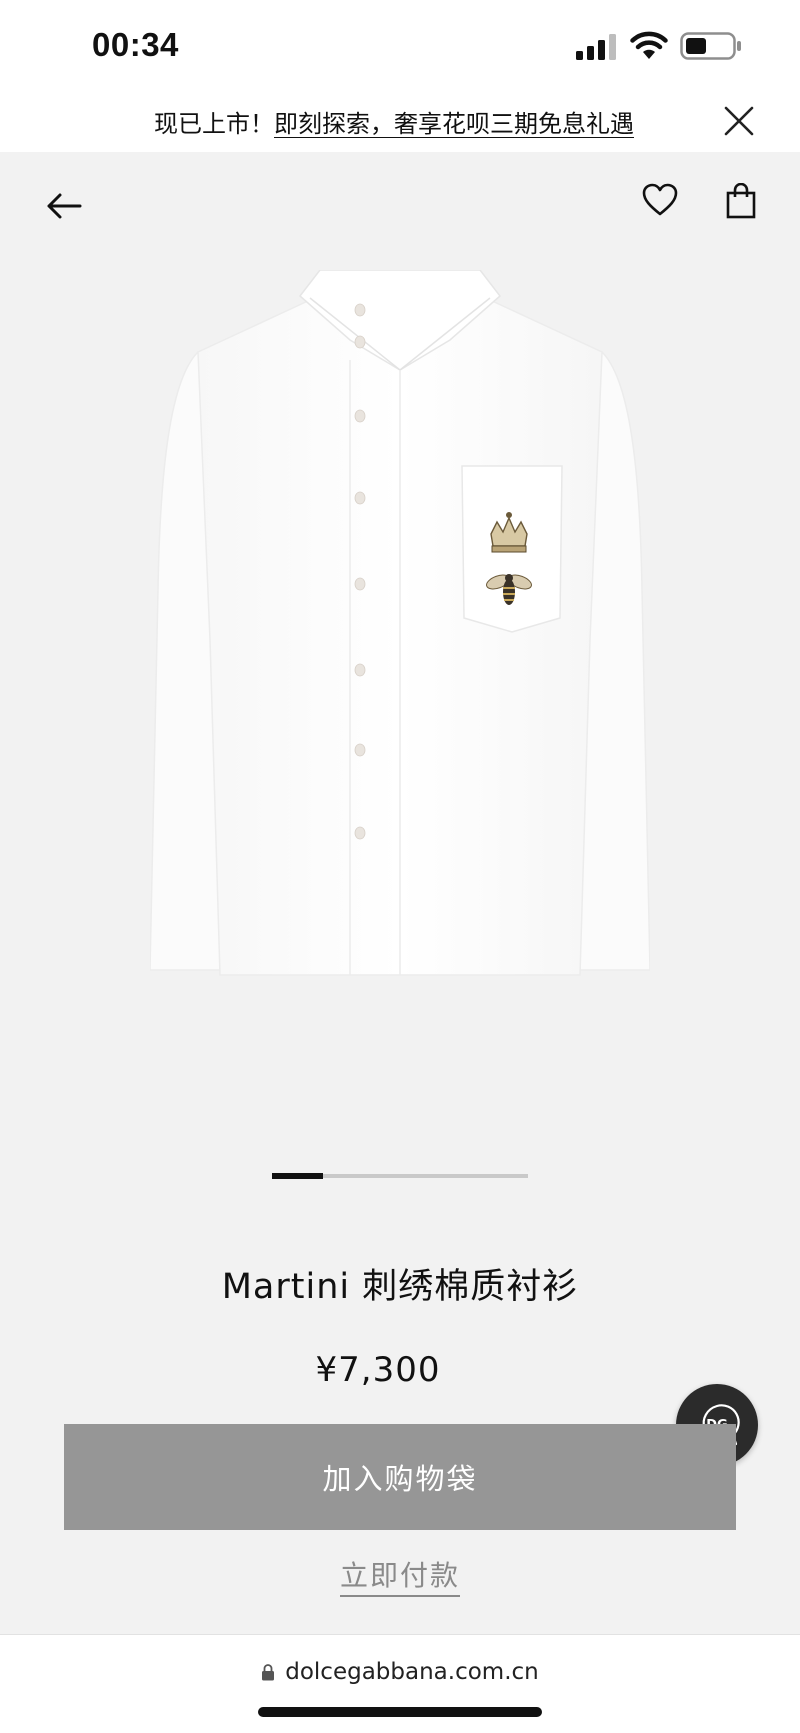 This screenshot has height=1733, width=800. What do you see at coordinates (214, 124) in the screenshot?
I see `announcement-lead: 现已上市！` at bounding box center [214, 124].